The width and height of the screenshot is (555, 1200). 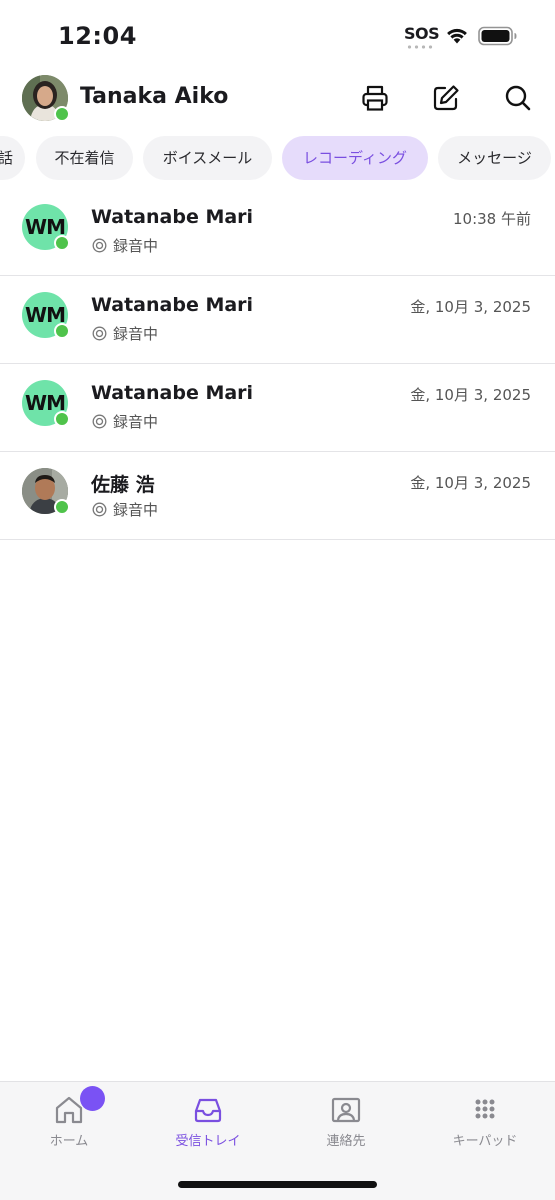 What do you see at coordinates (355, 158) in the screenshot?
I see `chip-recordings: レコーディング` at bounding box center [355, 158].